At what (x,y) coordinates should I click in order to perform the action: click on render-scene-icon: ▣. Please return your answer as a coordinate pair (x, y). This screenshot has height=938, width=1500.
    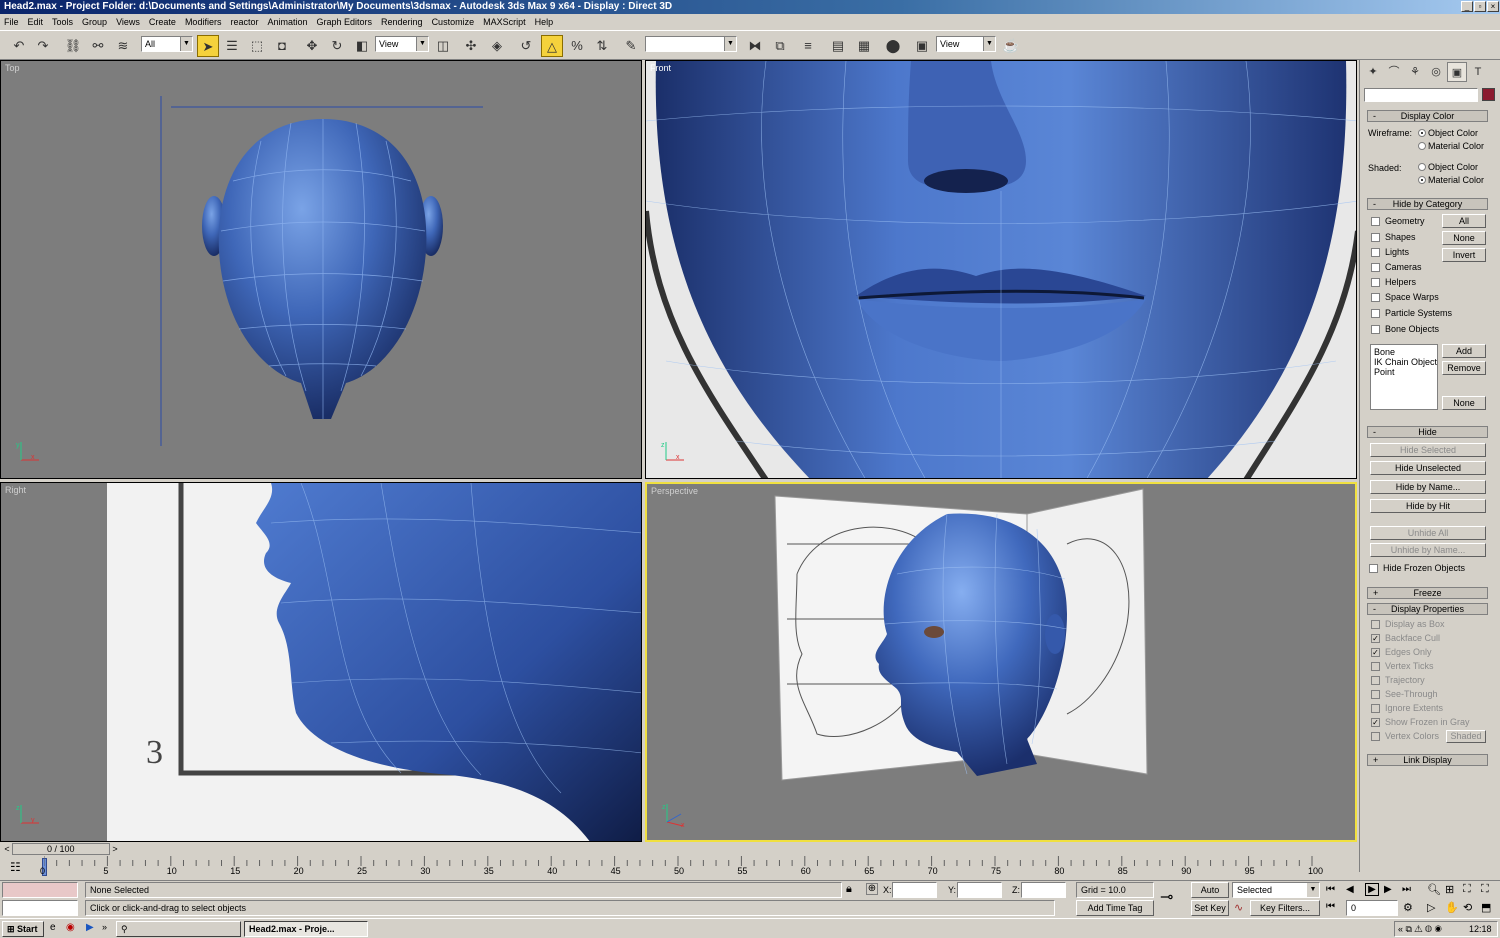
    Looking at the image, I should click on (922, 46).